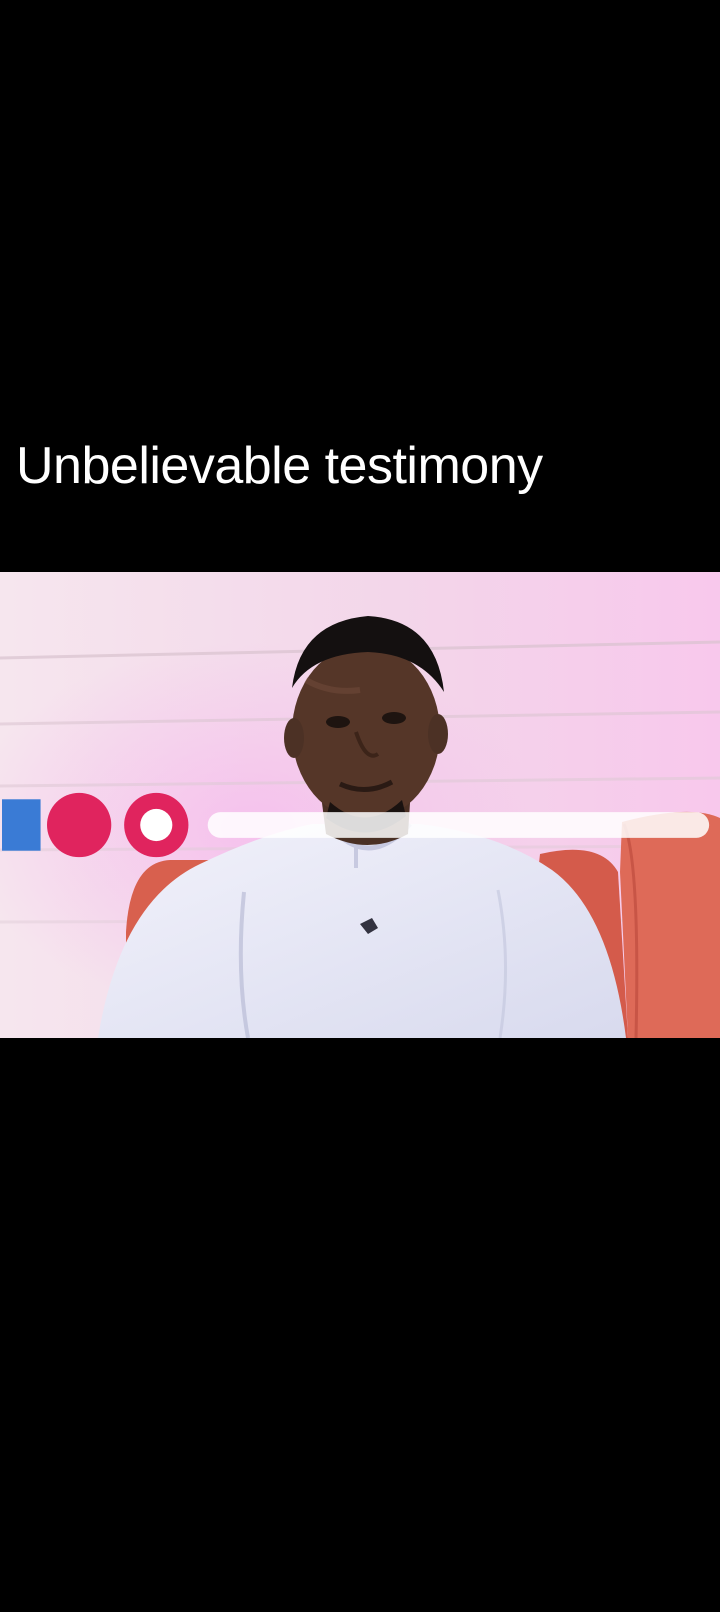  What do you see at coordinates (279, 466) in the screenshot?
I see `caption-text: Unbelievable testimony` at bounding box center [279, 466].